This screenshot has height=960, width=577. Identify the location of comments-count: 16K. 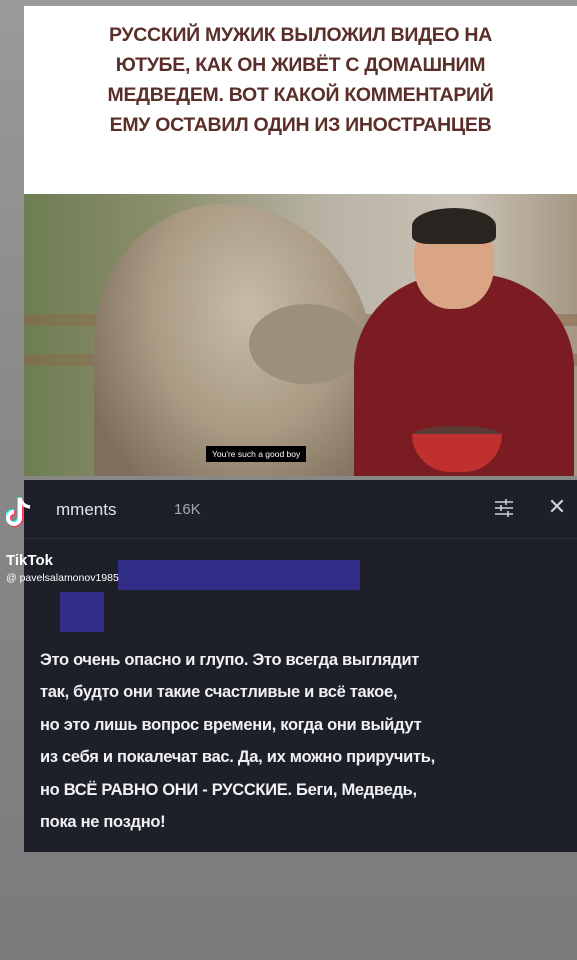
(187, 509).